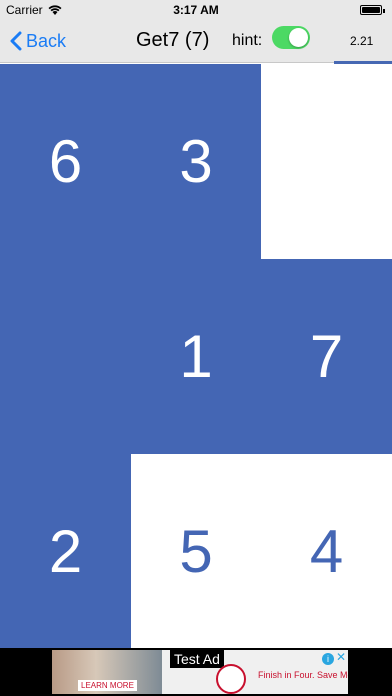 The image size is (392, 696). I want to click on tile-r1c3, so click(326, 161).